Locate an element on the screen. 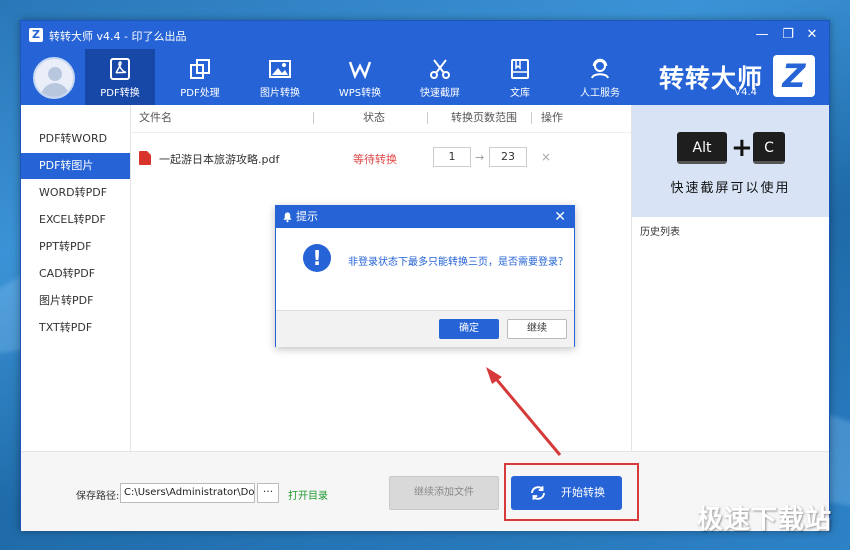 The height and width of the screenshot is (550, 850). file-name: 一起游日本旅游攻略.pdf is located at coordinates (219, 159).